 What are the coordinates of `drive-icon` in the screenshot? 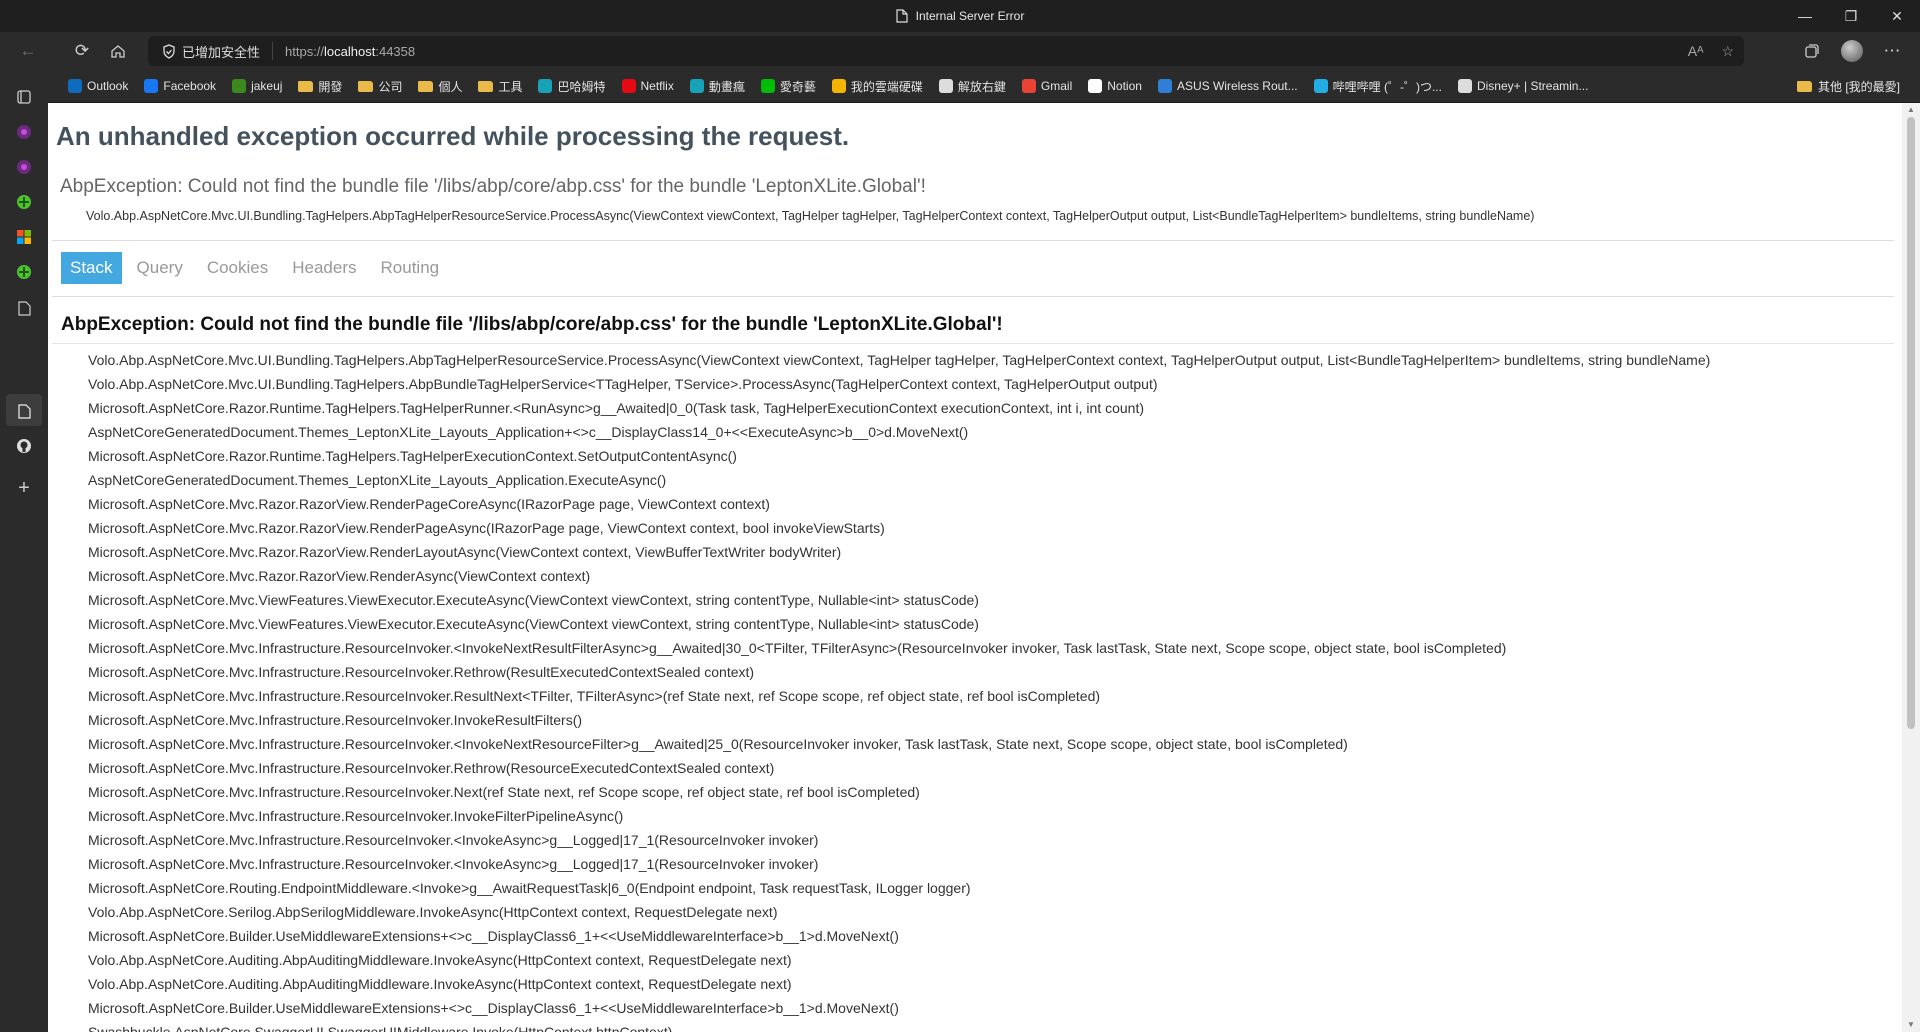 It's located at (838, 86).